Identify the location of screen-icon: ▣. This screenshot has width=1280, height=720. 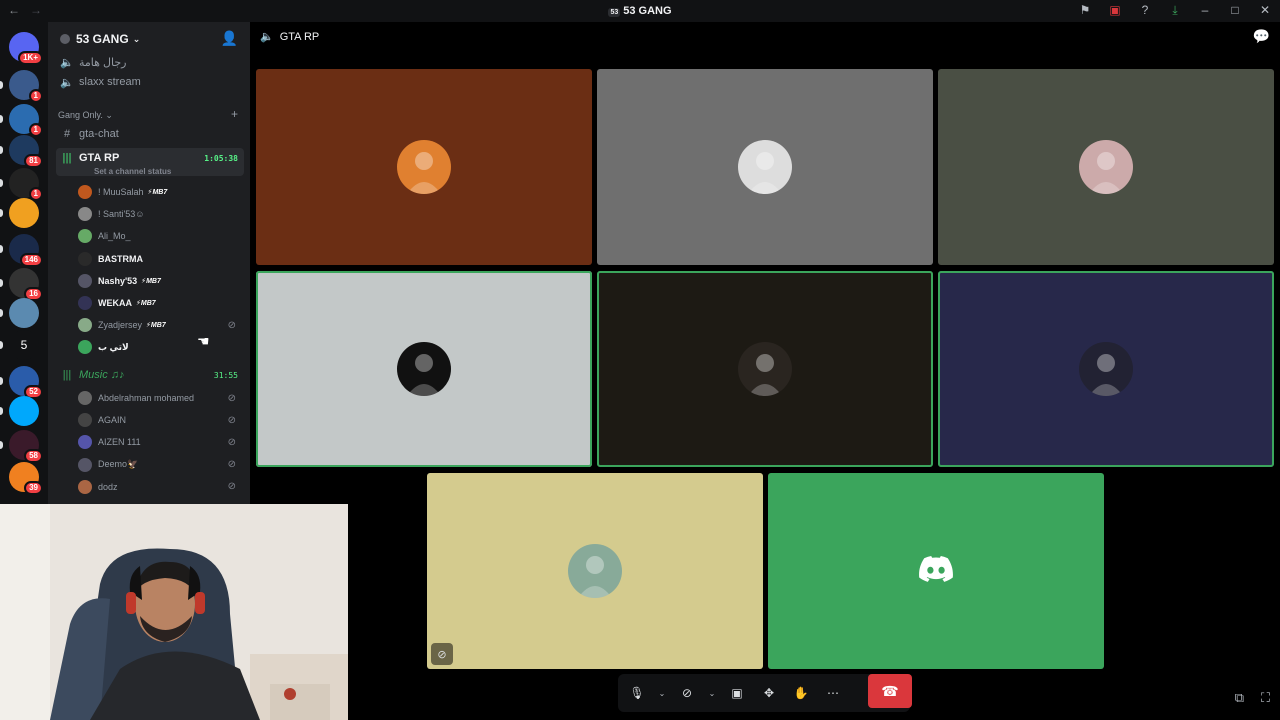
(1115, 10).